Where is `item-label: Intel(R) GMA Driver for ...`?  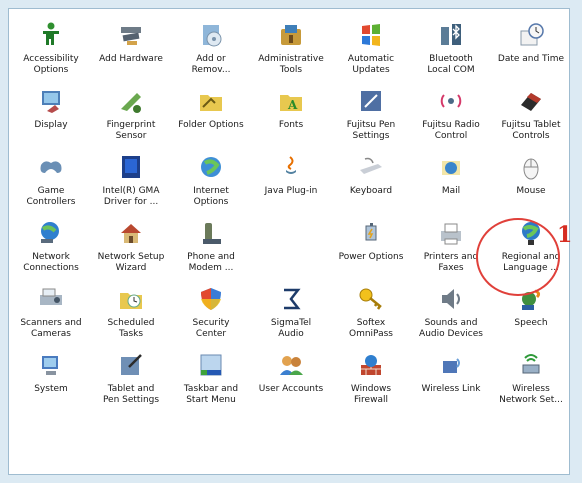
item-label: Intel(R) GMA Driver for ... is located at coordinates (131, 196).